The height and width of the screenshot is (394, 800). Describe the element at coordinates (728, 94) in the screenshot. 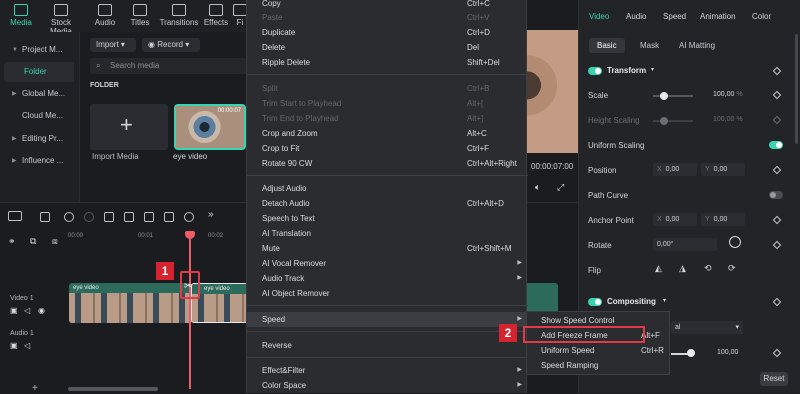

I see `scale-value: 100,00 %` at that location.